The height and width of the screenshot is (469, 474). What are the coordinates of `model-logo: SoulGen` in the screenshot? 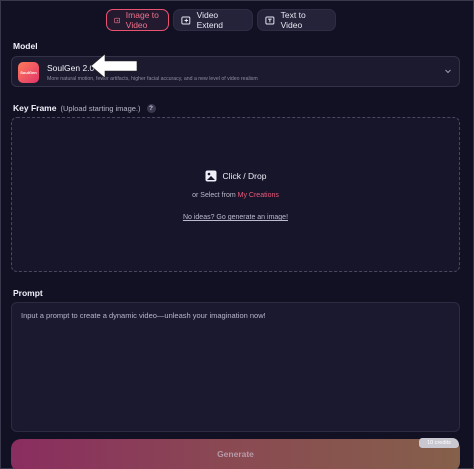 It's located at (28, 72).